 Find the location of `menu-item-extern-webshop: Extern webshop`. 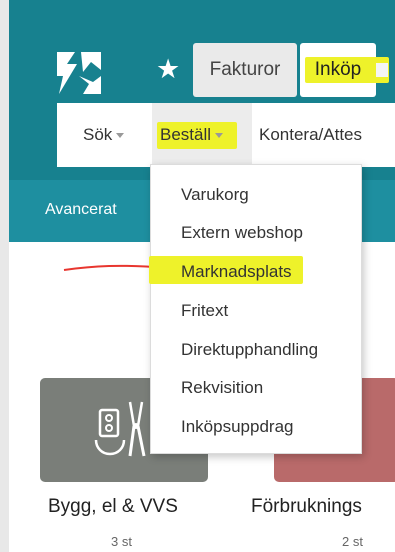

menu-item-extern-webshop: Extern webshop is located at coordinates (242, 233).